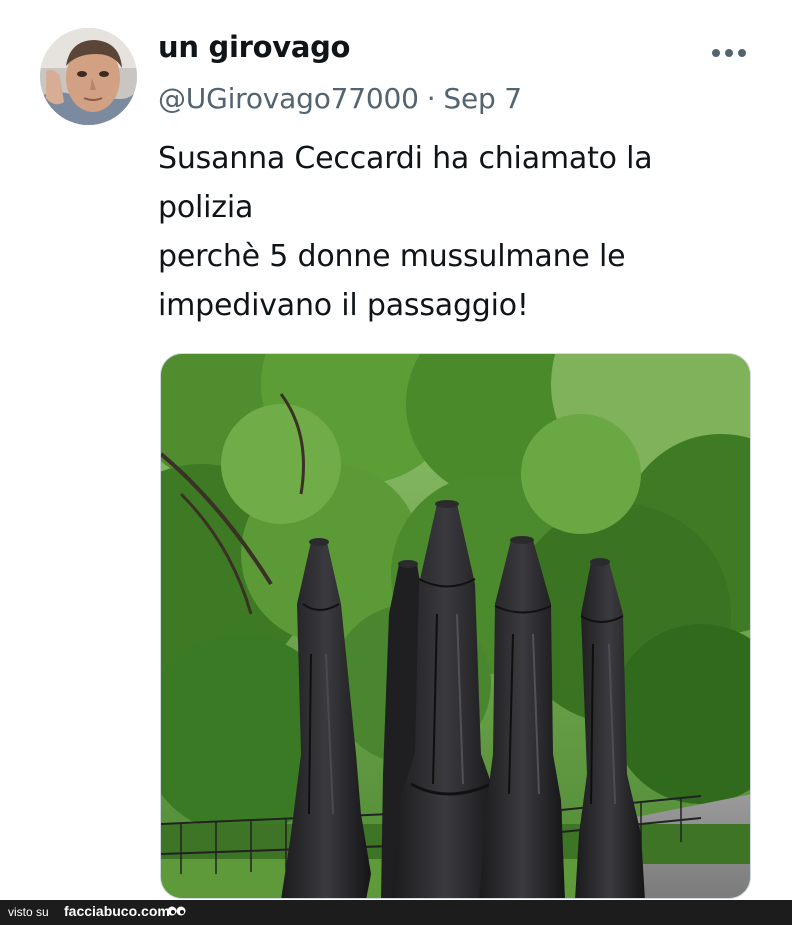 This screenshot has height=925, width=792. I want to click on avatar, so click(88, 76).